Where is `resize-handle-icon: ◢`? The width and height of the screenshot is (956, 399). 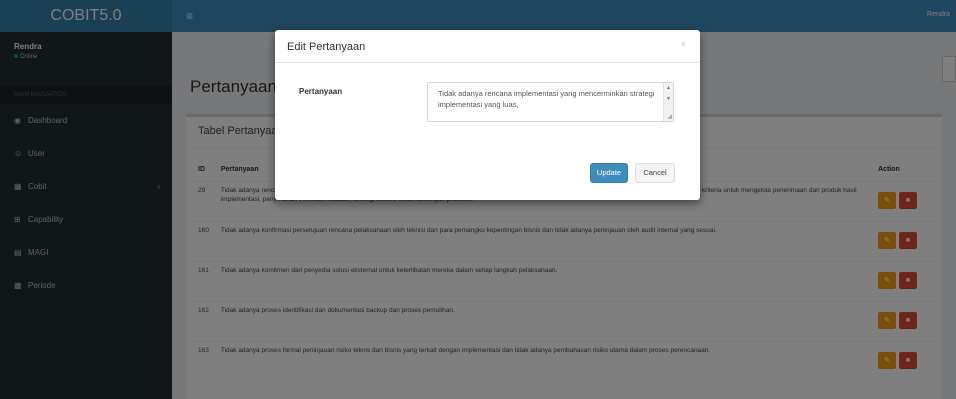
resize-handle-icon: ◢ is located at coordinates (669, 116).